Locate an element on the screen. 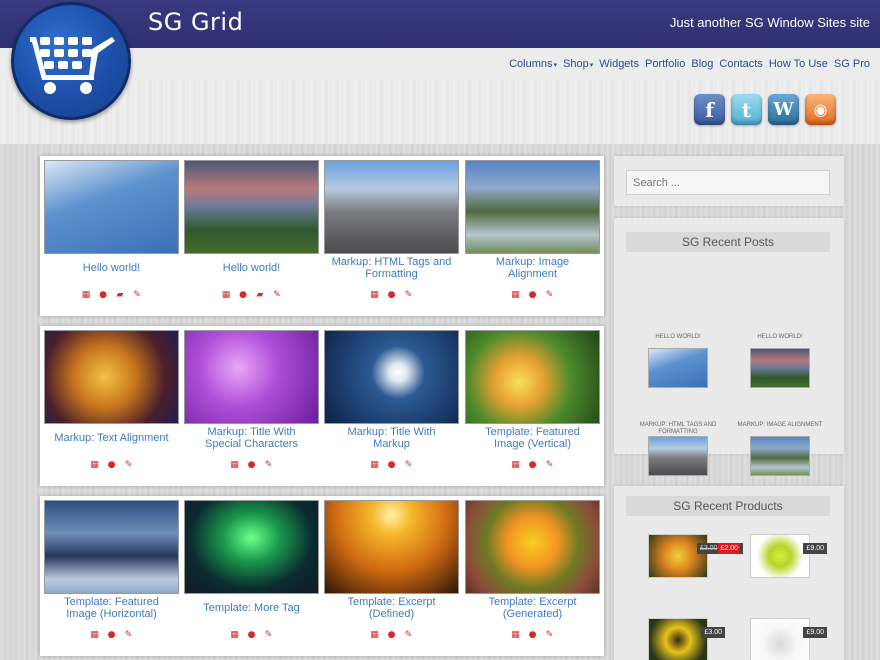  post-card: Markup: HTML Tags and Formatting ▦ ● ✎ is located at coordinates (391, 230).